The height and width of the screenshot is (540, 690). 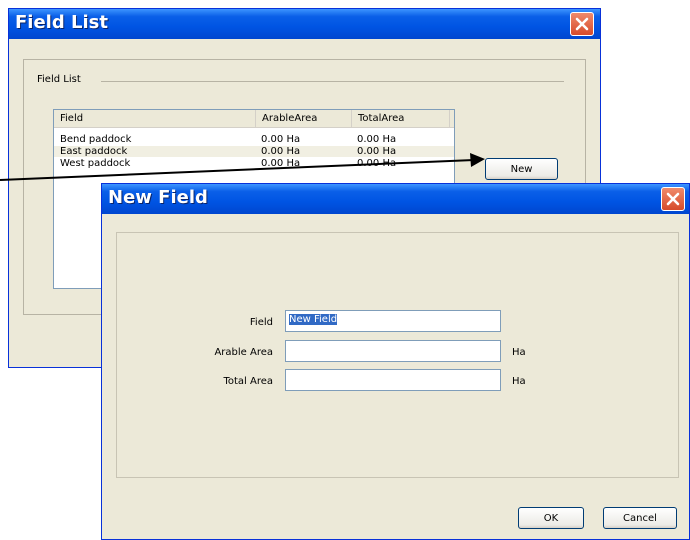 I want to click on cell-field: East paddock, so click(x=94, y=151).